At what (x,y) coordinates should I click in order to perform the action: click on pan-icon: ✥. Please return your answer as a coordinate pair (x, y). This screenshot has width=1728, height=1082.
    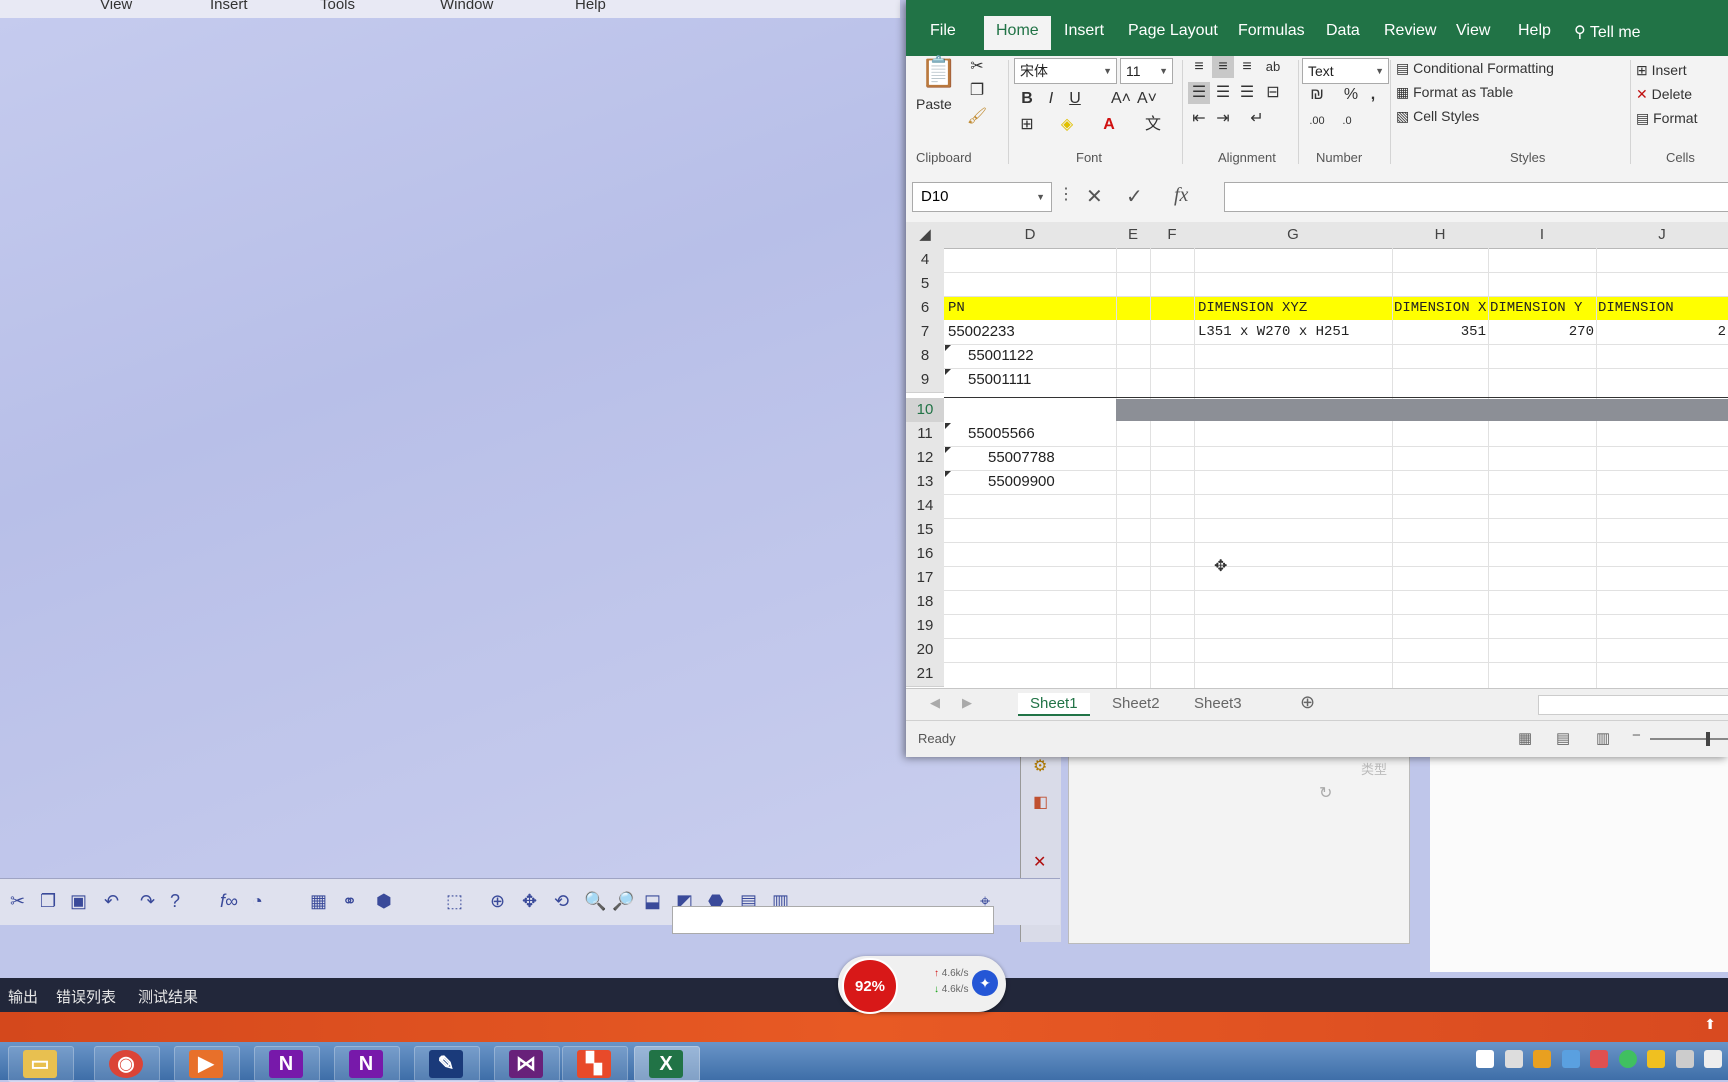
    Looking at the image, I should click on (529, 901).